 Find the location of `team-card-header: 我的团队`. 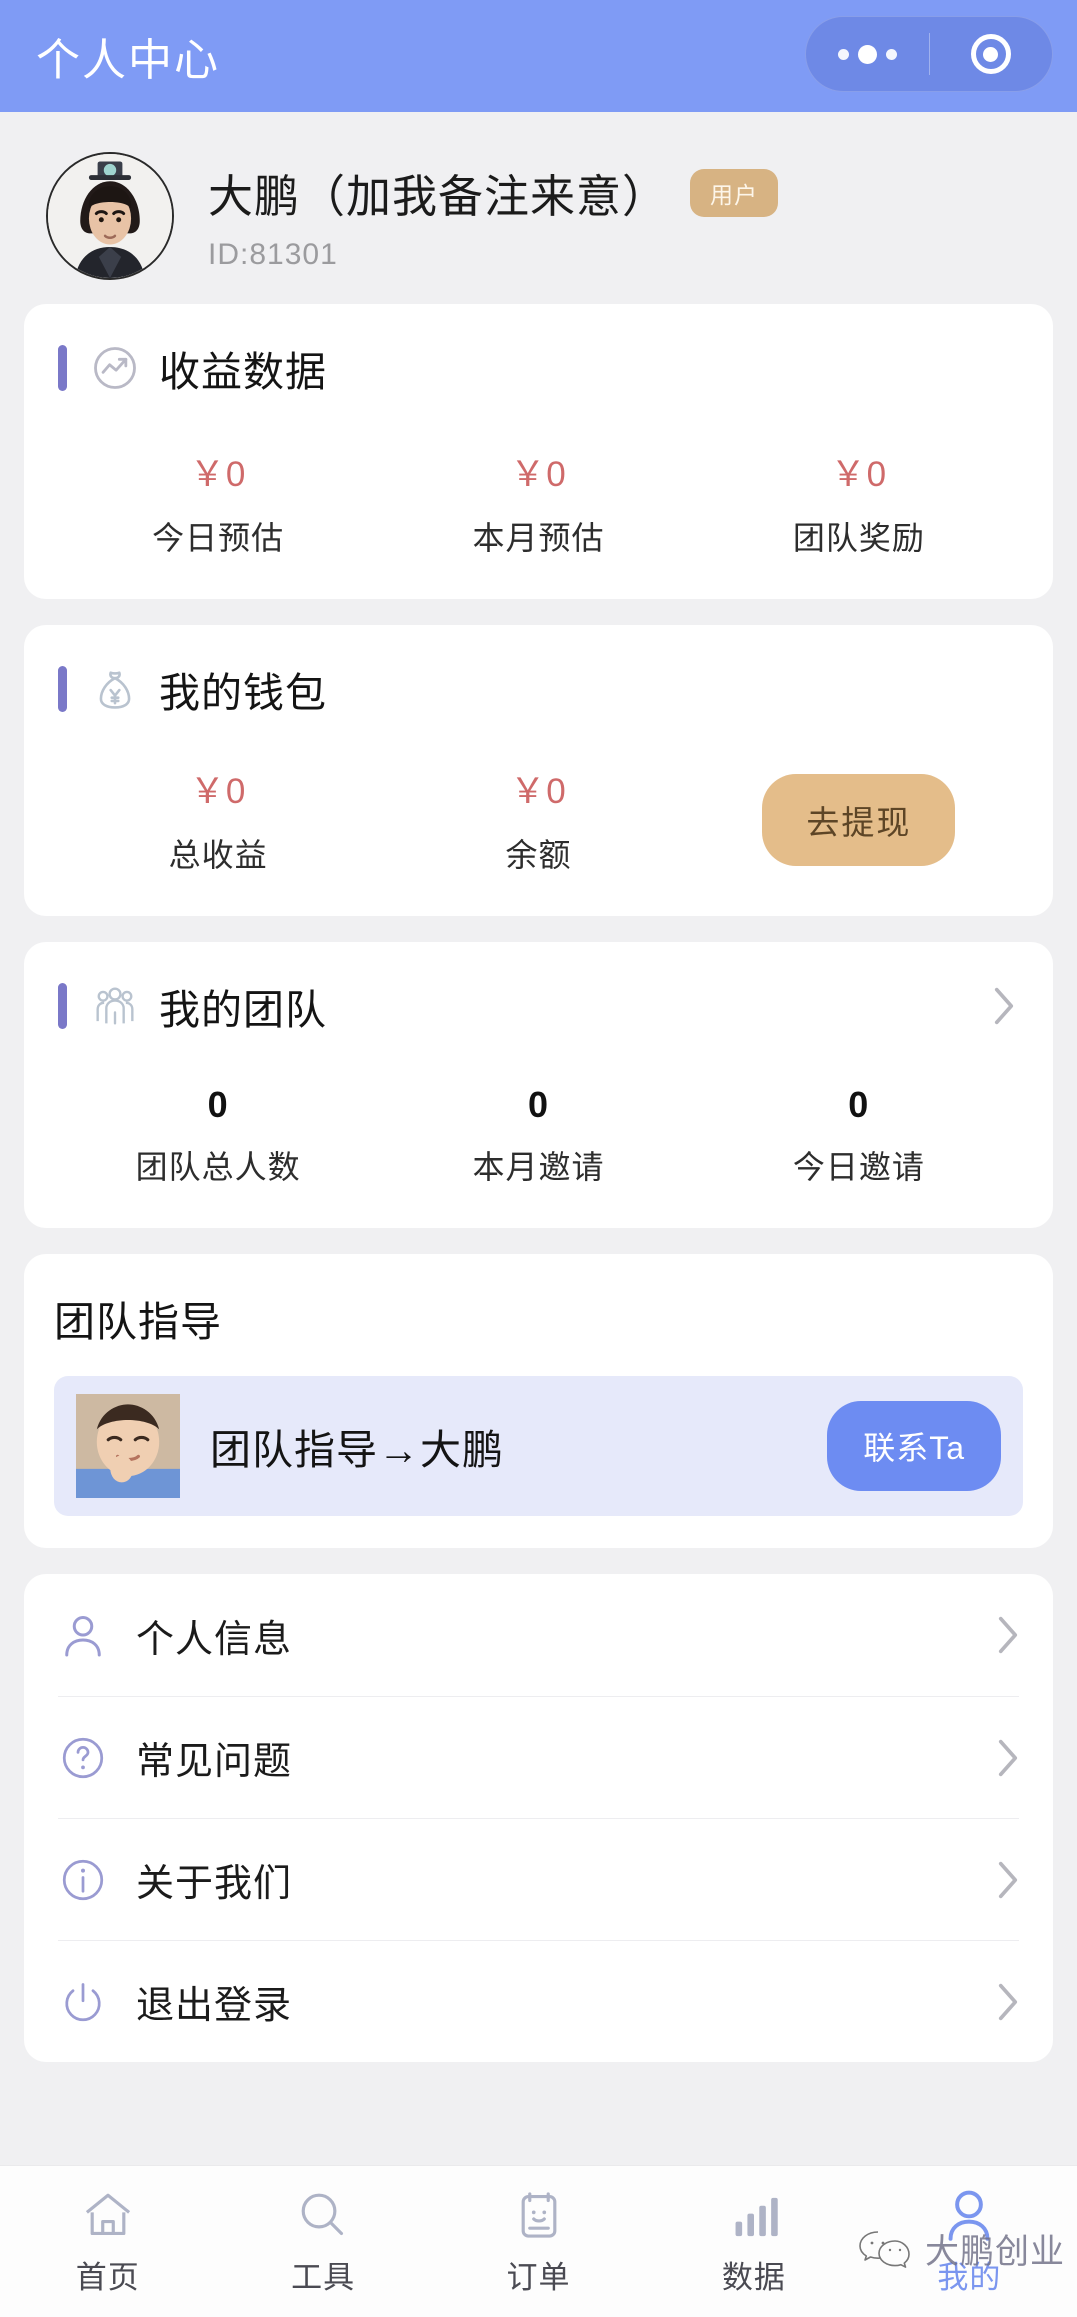

team-card-header: 我的团队 is located at coordinates (538, 1006).